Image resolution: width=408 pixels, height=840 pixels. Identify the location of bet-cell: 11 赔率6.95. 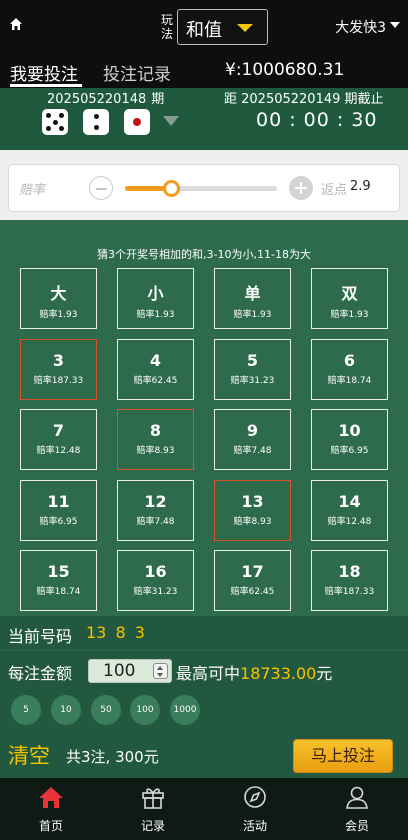
(58, 510).